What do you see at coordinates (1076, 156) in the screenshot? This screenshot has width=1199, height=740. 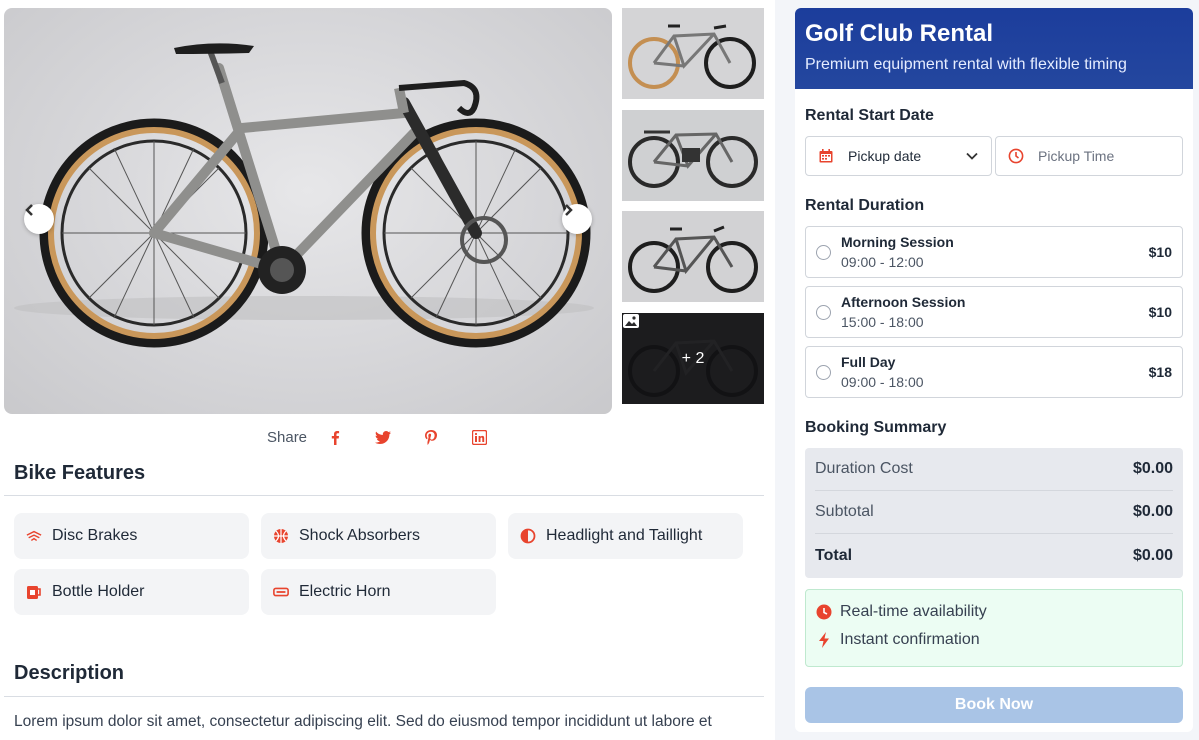 I see `pickup-time-placeholder: Pickup Time` at bounding box center [1076, 156].